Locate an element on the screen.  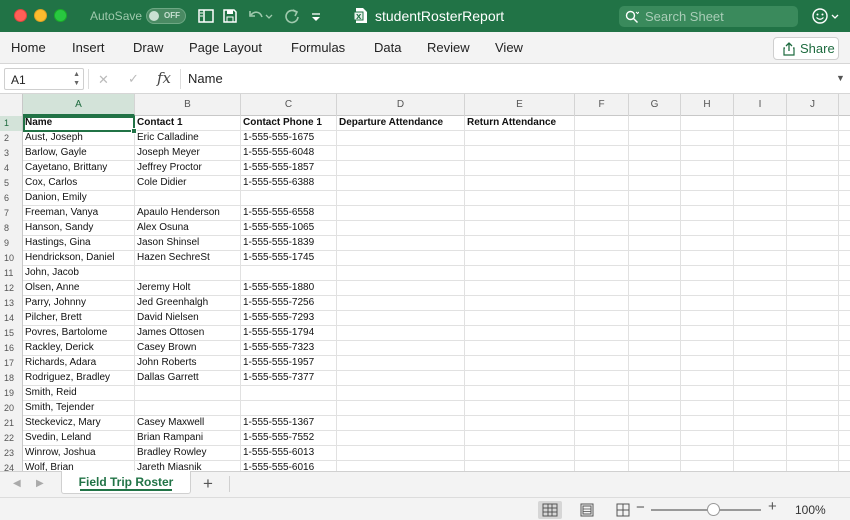
confirm-entry-icon: ✓ is located at coordinates (133, 79).